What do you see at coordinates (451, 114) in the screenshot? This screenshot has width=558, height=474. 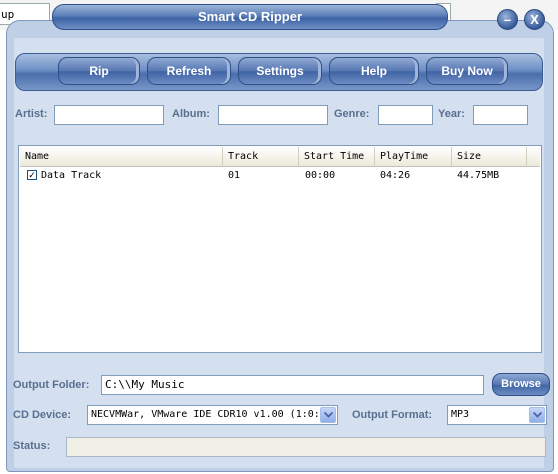 I see `year-label: Year:` at bounding box center [451, 114].